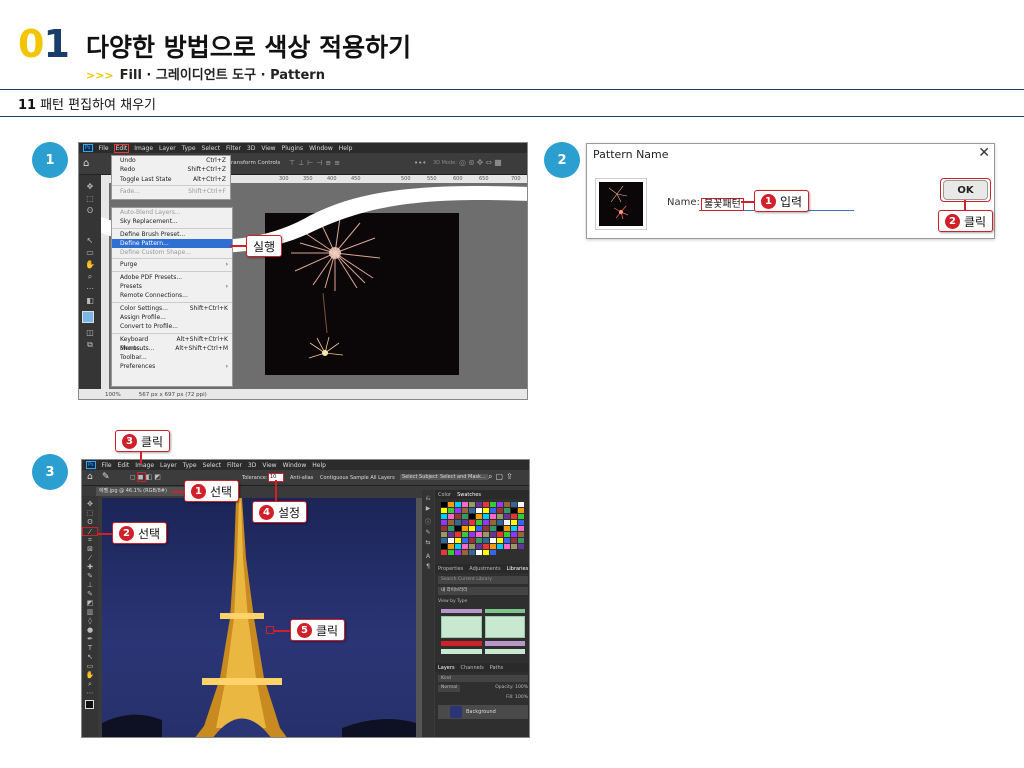 The height and width of the screenshot is (768, 1024). What do you see at coordinates (90, 199) in the screenshot?
I see `marquee-tool-icon: ⬚` at bounding box center [90, 199].